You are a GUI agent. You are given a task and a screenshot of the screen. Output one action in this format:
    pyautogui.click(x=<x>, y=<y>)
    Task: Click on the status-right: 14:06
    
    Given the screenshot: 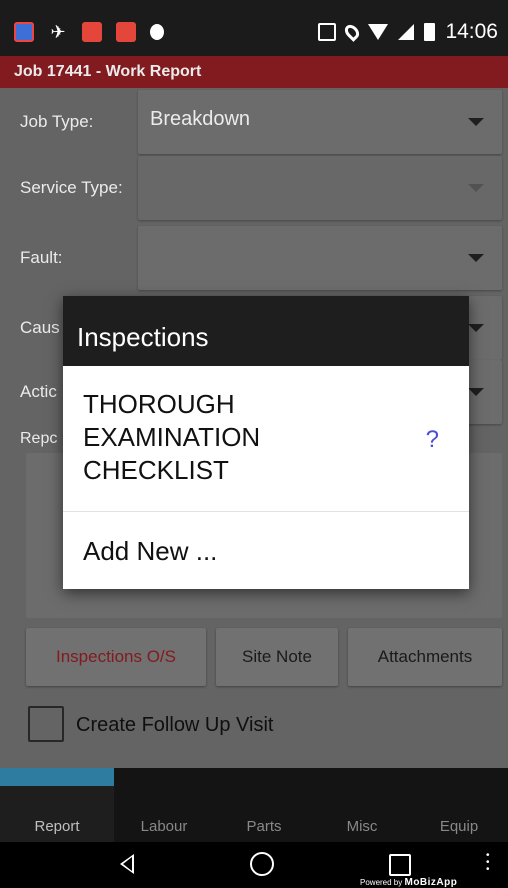 What is the action you would take?
    pyautogui.click(x=408, y=32)
    